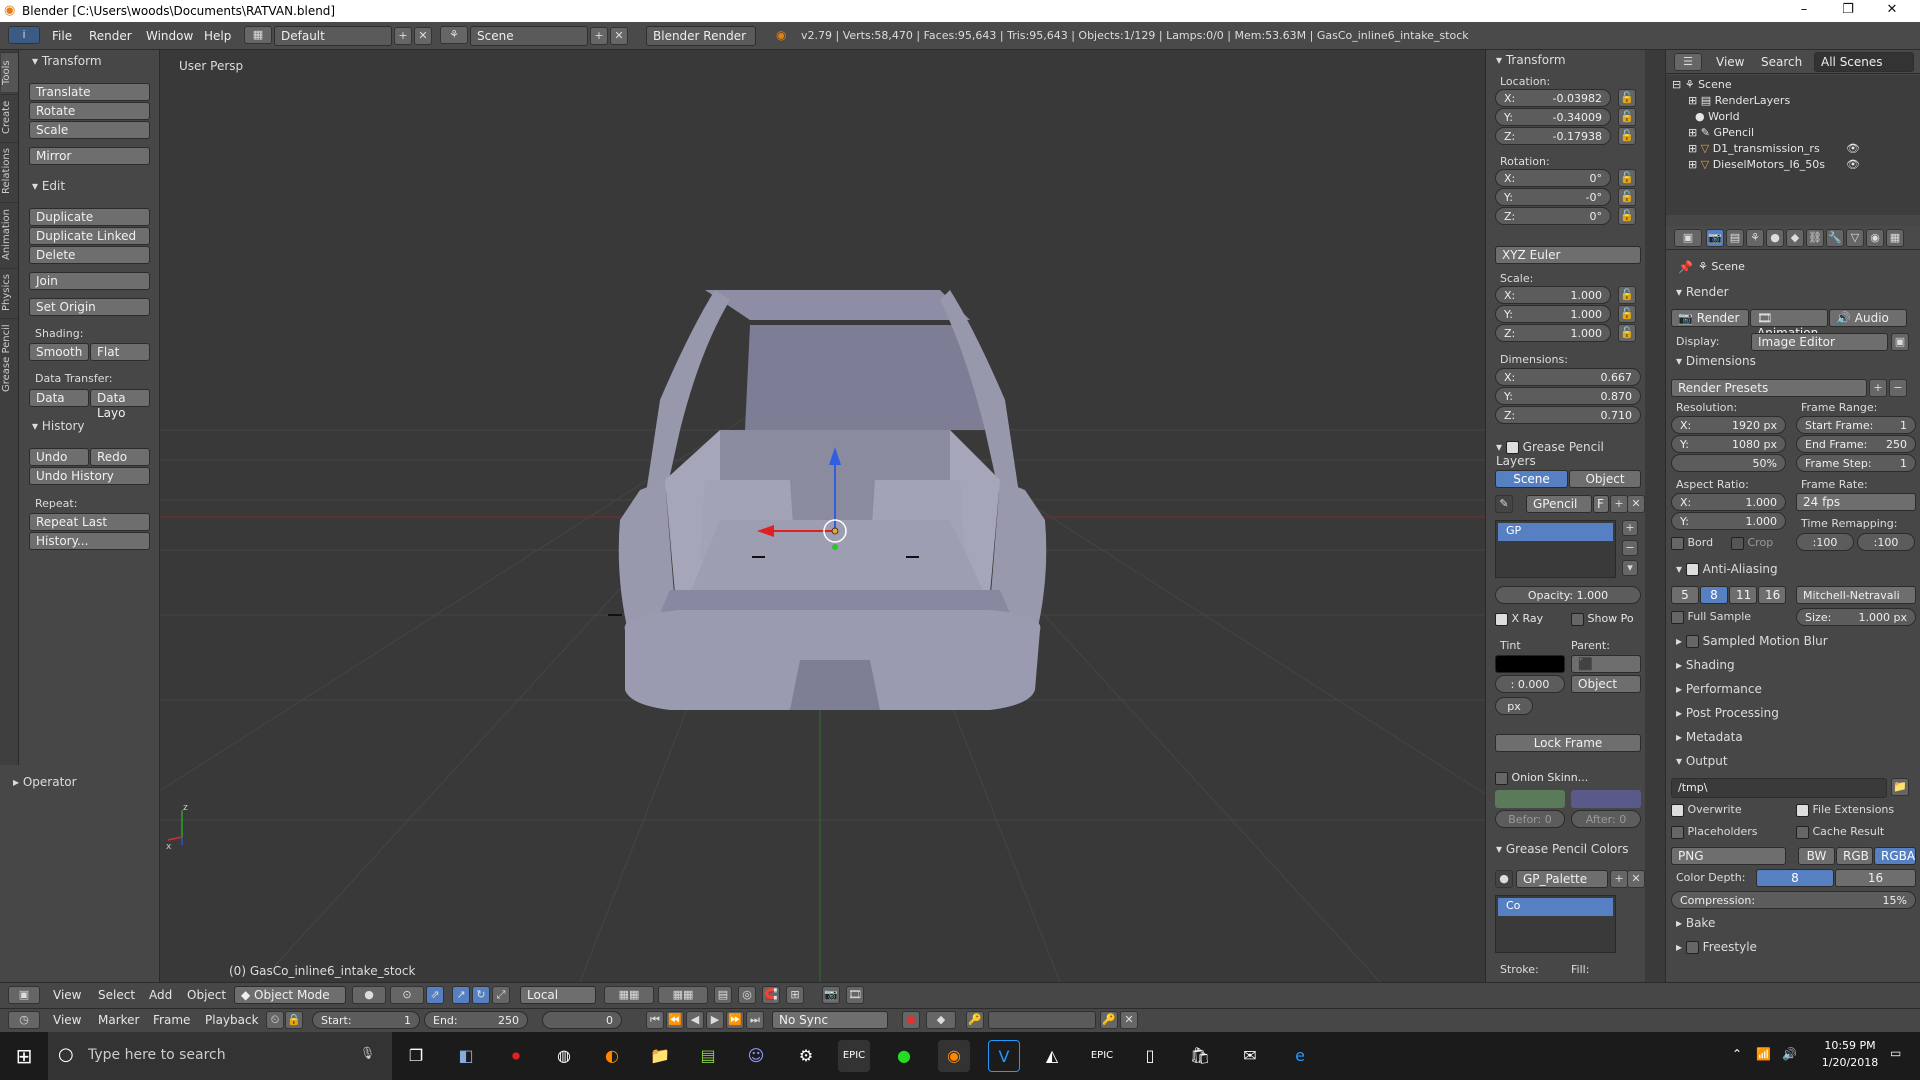 This screenshot has height=1080, width=1920. Describe the element at coordinates (1728, 444) in the screenshot. I see `resolution-y-field: Y: 1080 px` at that location.